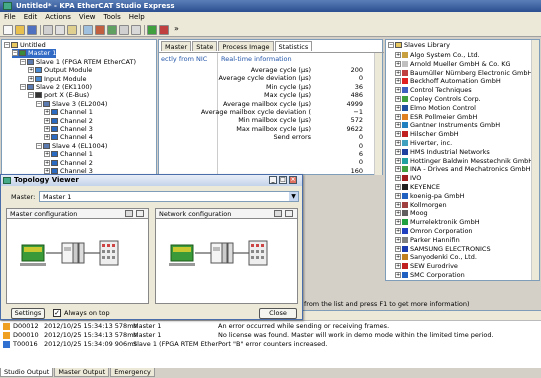  I want to click on tab-master-output: Master Output, so click(82, 372).